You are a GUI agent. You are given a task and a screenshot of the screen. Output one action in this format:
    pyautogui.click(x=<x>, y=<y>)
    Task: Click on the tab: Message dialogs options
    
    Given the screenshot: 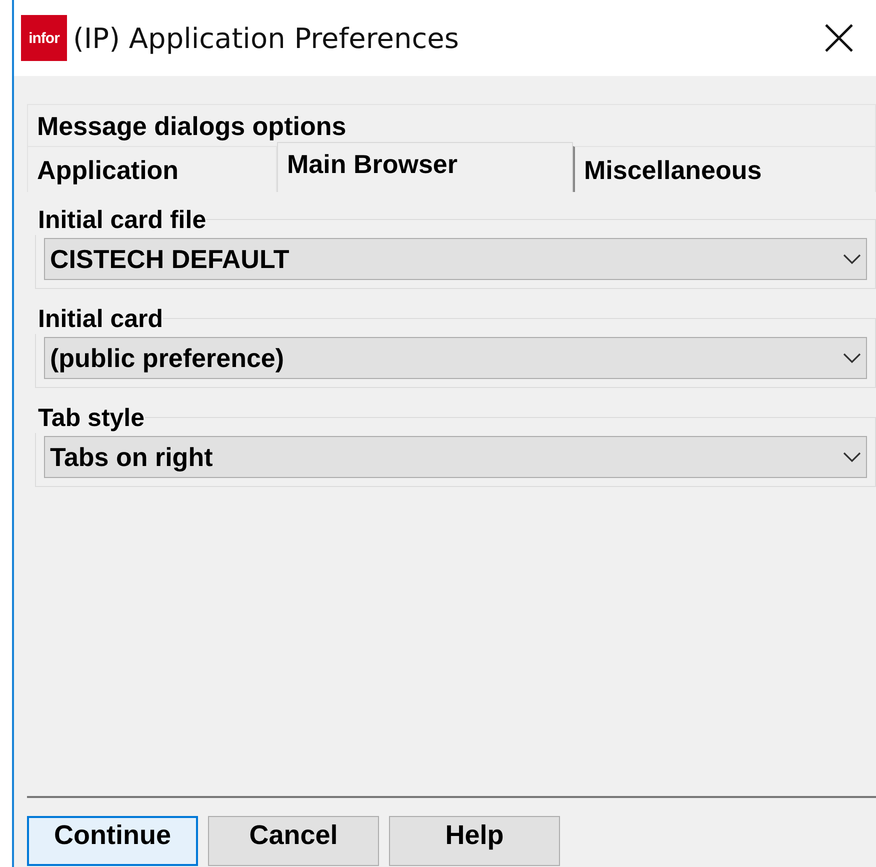 What is the action you would take?
    pyautogui.click(x=451, y=125)
    